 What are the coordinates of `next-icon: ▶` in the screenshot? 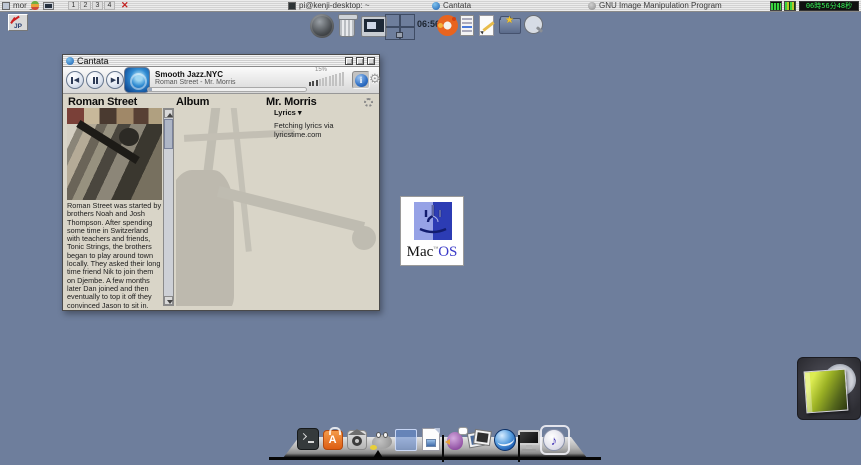 It's located at (113, 80).